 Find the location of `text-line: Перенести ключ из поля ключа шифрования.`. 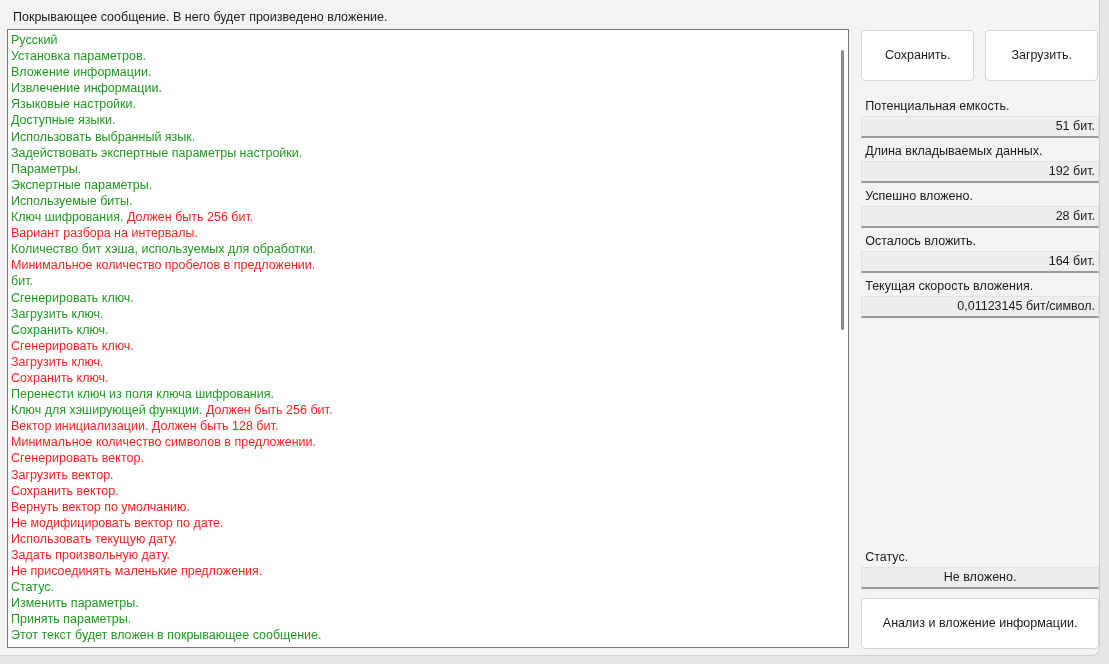

text-line: Перенести ключ из поля ключа шифрования. is located at coordinates (143, 394).